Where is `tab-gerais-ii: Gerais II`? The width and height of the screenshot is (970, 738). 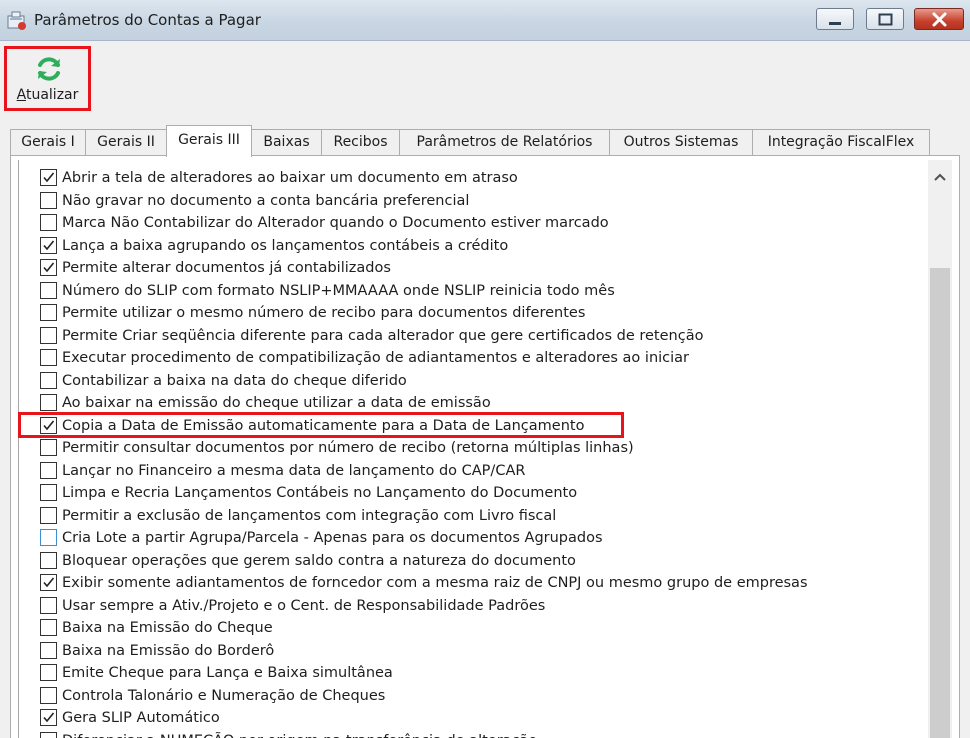
tab-gerais-ii: Gerais II is located at coordinates (126, 142).